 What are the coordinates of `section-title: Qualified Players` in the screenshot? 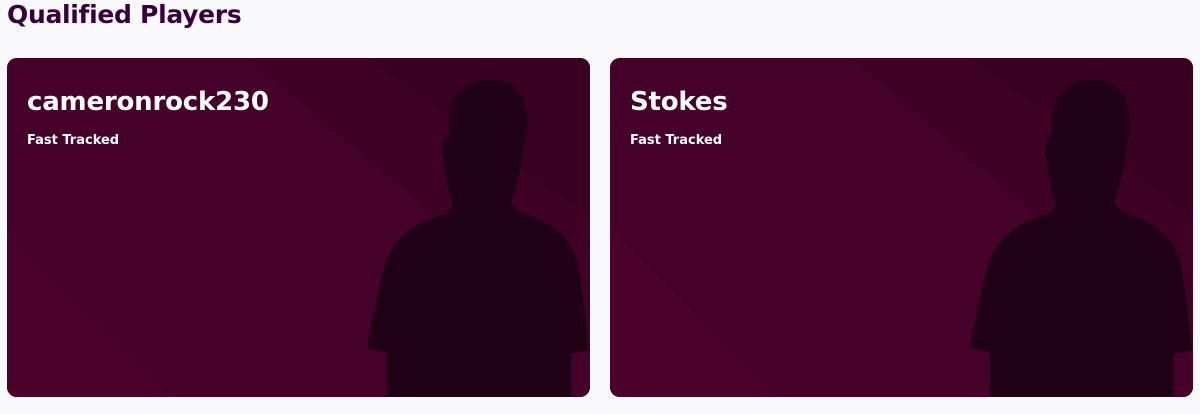 It's located at (124, 14).